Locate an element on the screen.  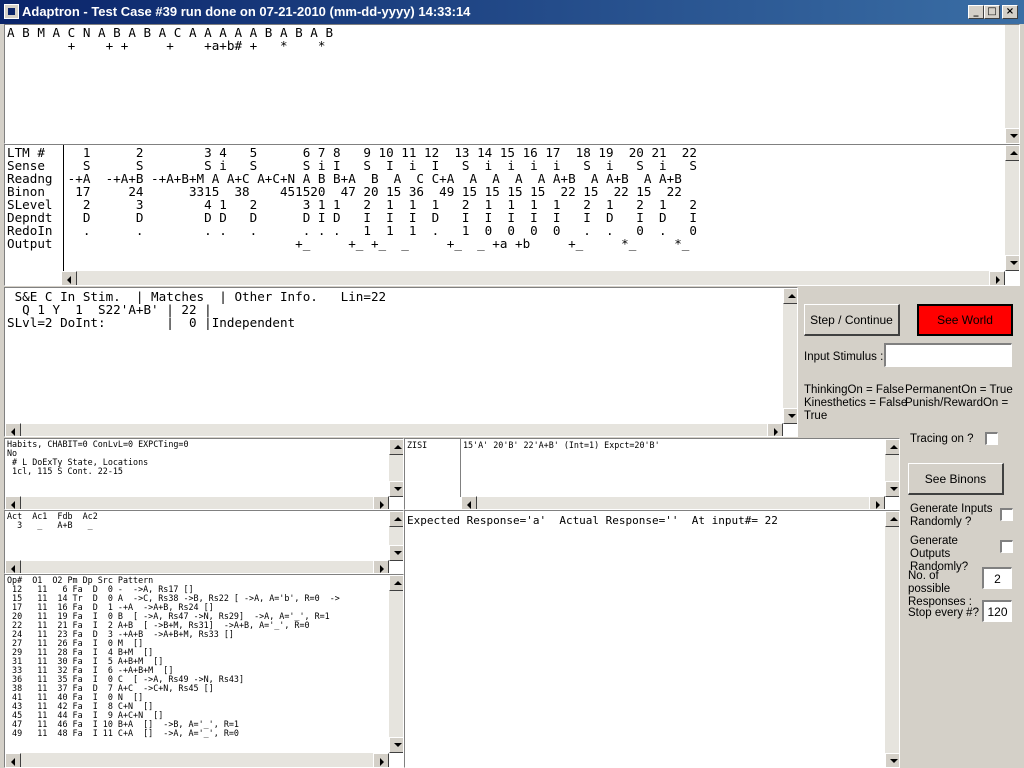
see-world-button: See World is located at coordinates (965, 320).